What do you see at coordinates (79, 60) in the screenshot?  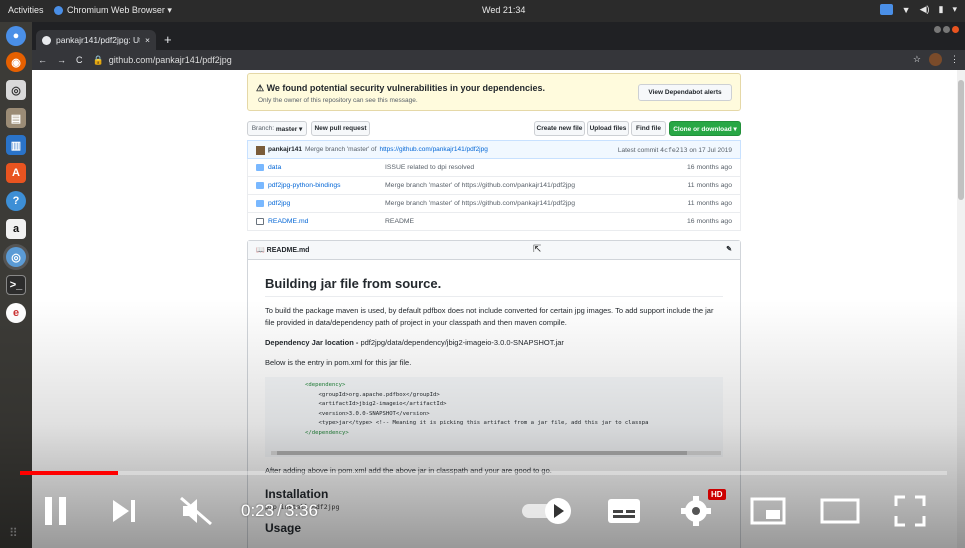 I see `reload-icon: C` at bounding box center [79, 60].